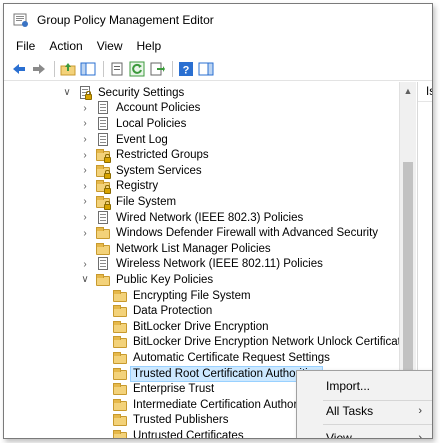  I want to click on tree-item-label: File System, so click(146, 201).